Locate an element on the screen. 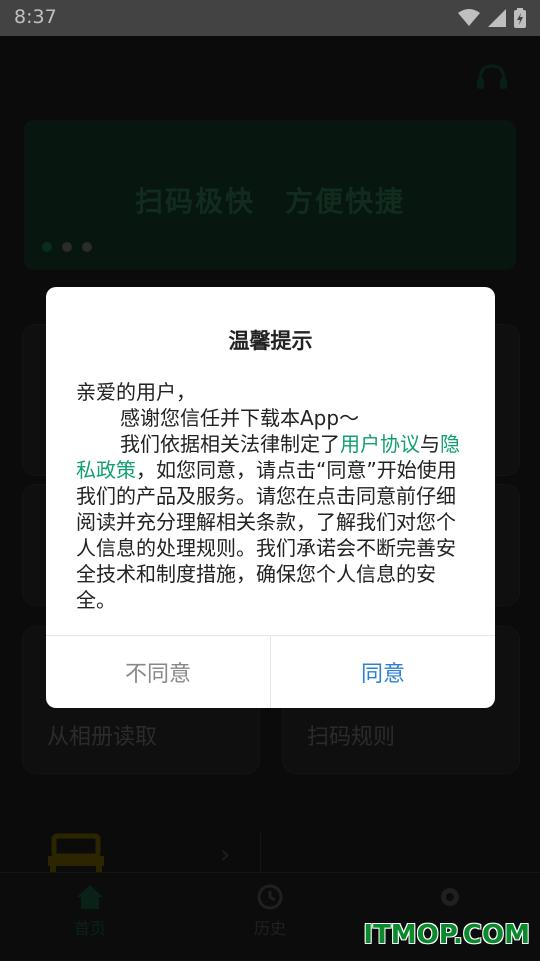  watermark: ITMOP.COM is located at coordinates (446, 935).